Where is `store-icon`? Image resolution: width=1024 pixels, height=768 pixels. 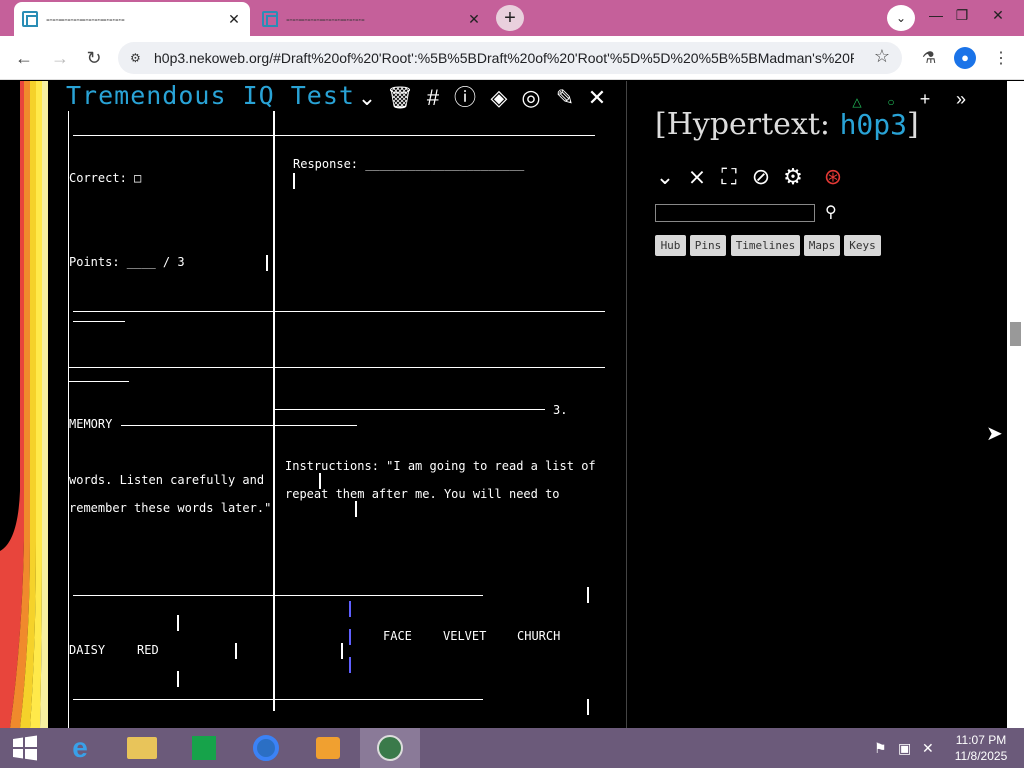 store-icon is located at coordinates (204, 748).